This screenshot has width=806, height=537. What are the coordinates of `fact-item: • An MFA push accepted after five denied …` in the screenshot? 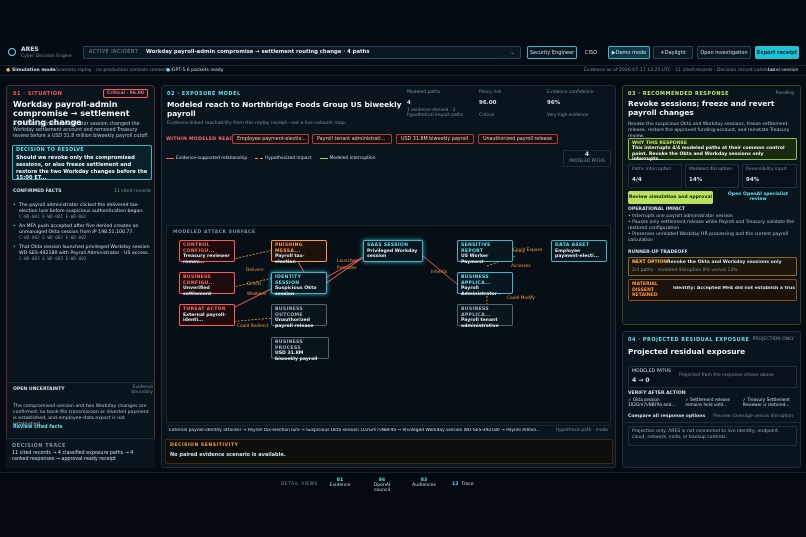 It's located at (82, 232).